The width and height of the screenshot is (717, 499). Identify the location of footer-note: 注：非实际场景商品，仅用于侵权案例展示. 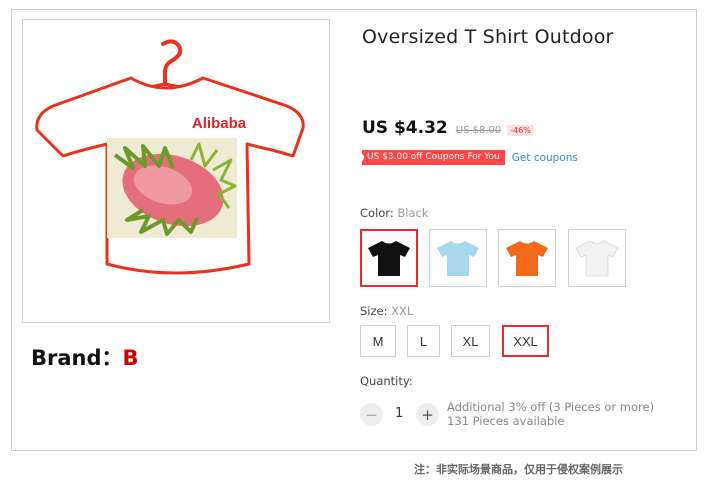
(518, 469).